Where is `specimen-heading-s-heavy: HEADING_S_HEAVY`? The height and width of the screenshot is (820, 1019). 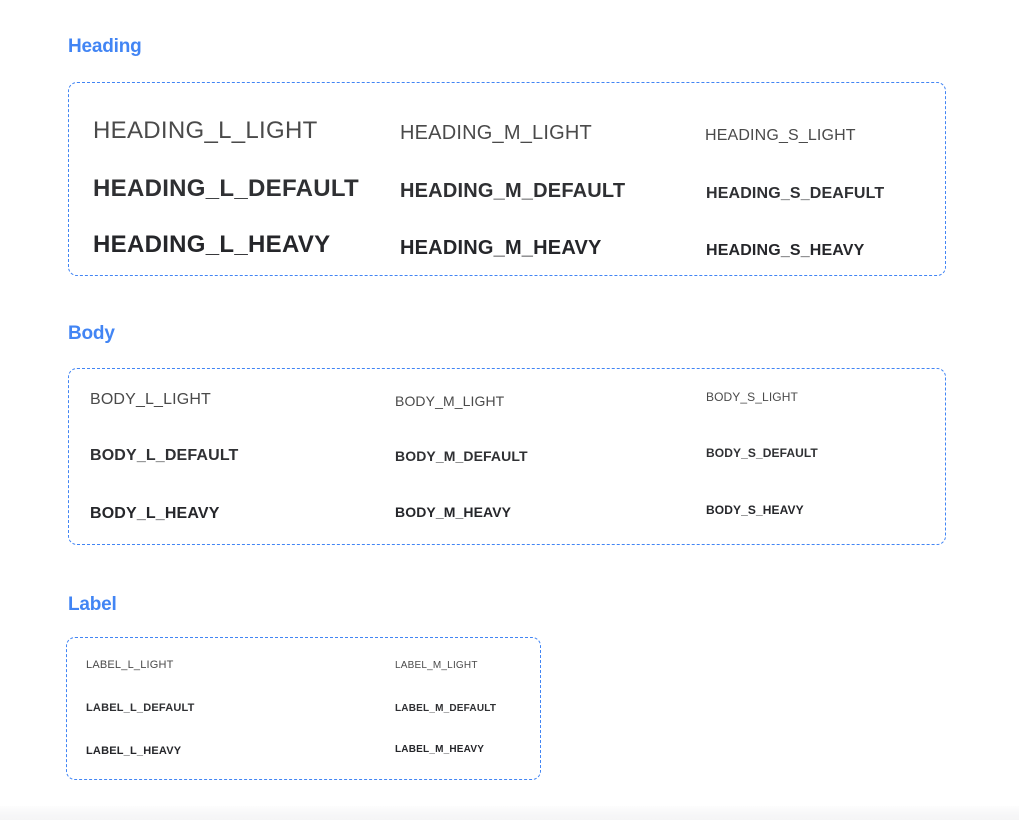 specimen-heading-s-heavy: HEADING_S_HEAVY is located at coordinates (785, 250).